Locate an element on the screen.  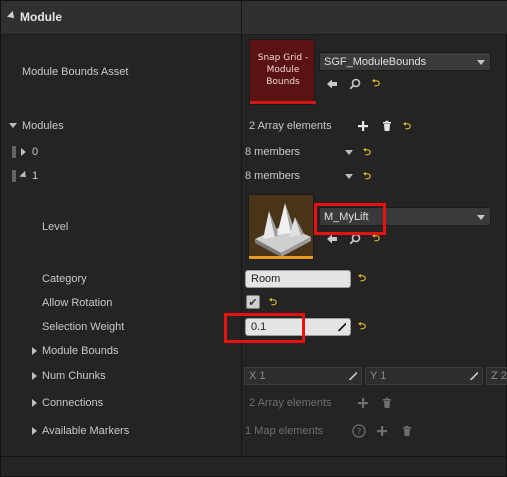
num-chunks-x-input: X 1 is located at coordinates (303, 376).